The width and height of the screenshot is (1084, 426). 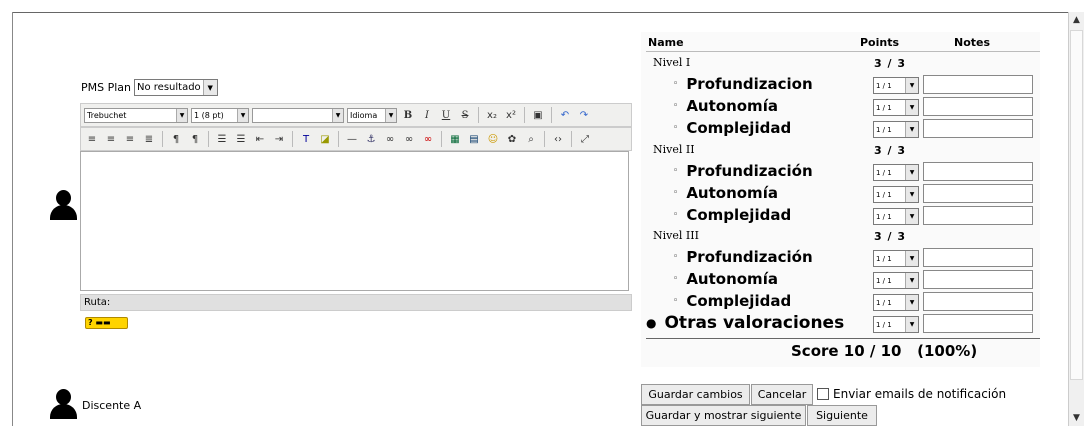 What do you see at coordinates (106, 323) in the screenshot?
I see `help-icon: ? ▬▬` at bounding box center [106, 323].